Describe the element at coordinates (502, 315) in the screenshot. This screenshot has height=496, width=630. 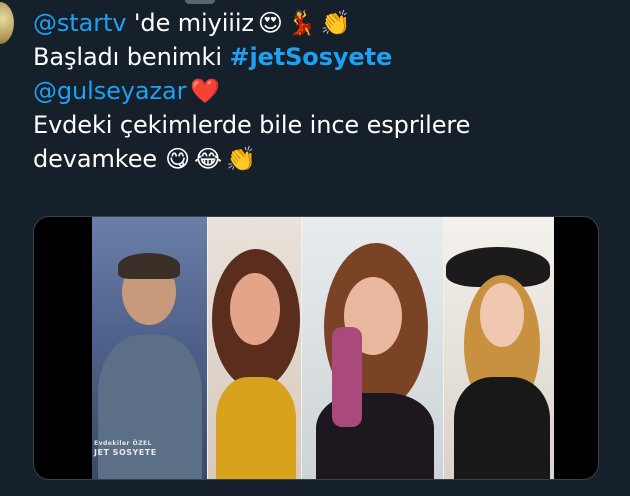
I see `person-4-head` at that location.